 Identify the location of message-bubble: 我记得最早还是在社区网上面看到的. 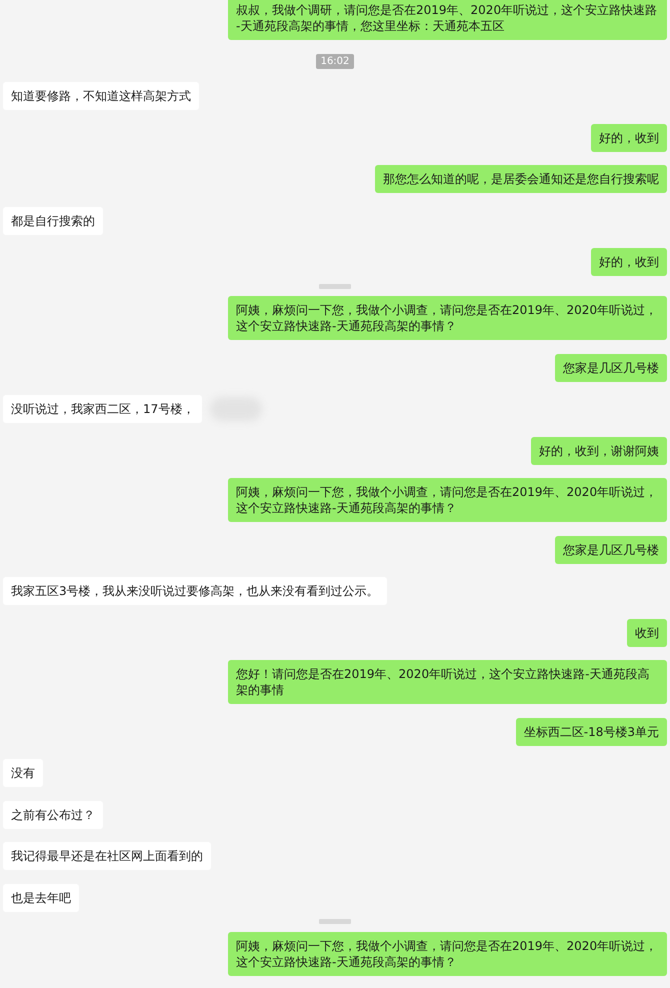
(107, 856).